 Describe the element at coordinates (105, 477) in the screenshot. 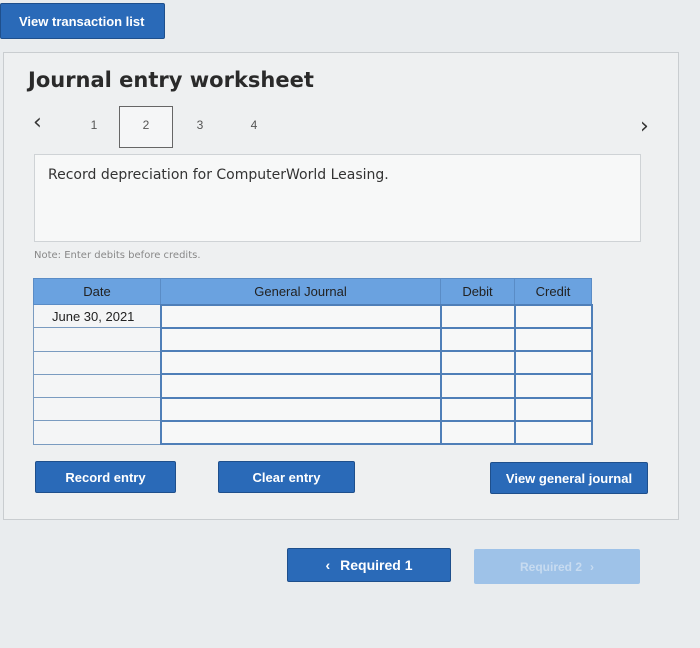

I see `record-entry-button: Record entry` at that location.